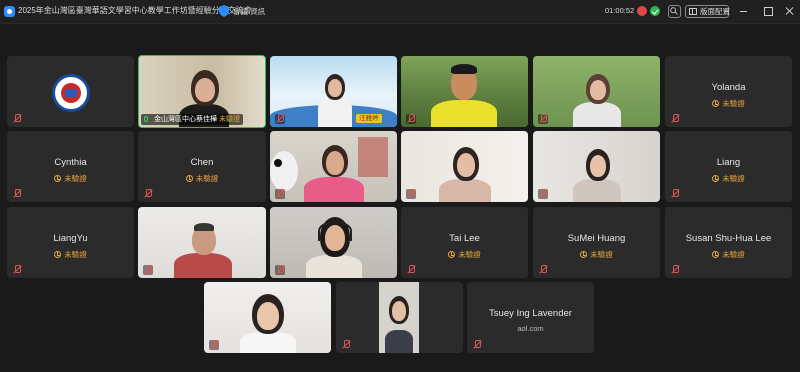 This screenshot has width=800, height=372. Describe the element at coordinates (202, 91) in the screenshot. I see `participant-video-tile: 金山灣區中心蔡佳樺 未驗證` at that location.